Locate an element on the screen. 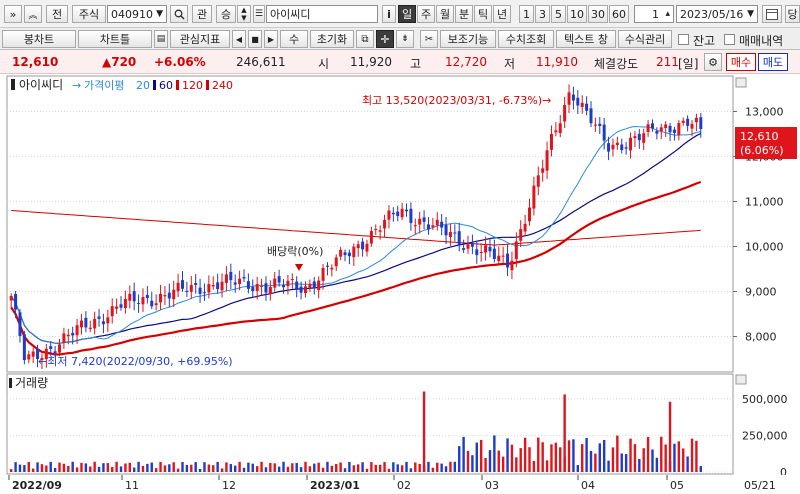  period-tab-5: 년 is located at coordinates (502, 14).